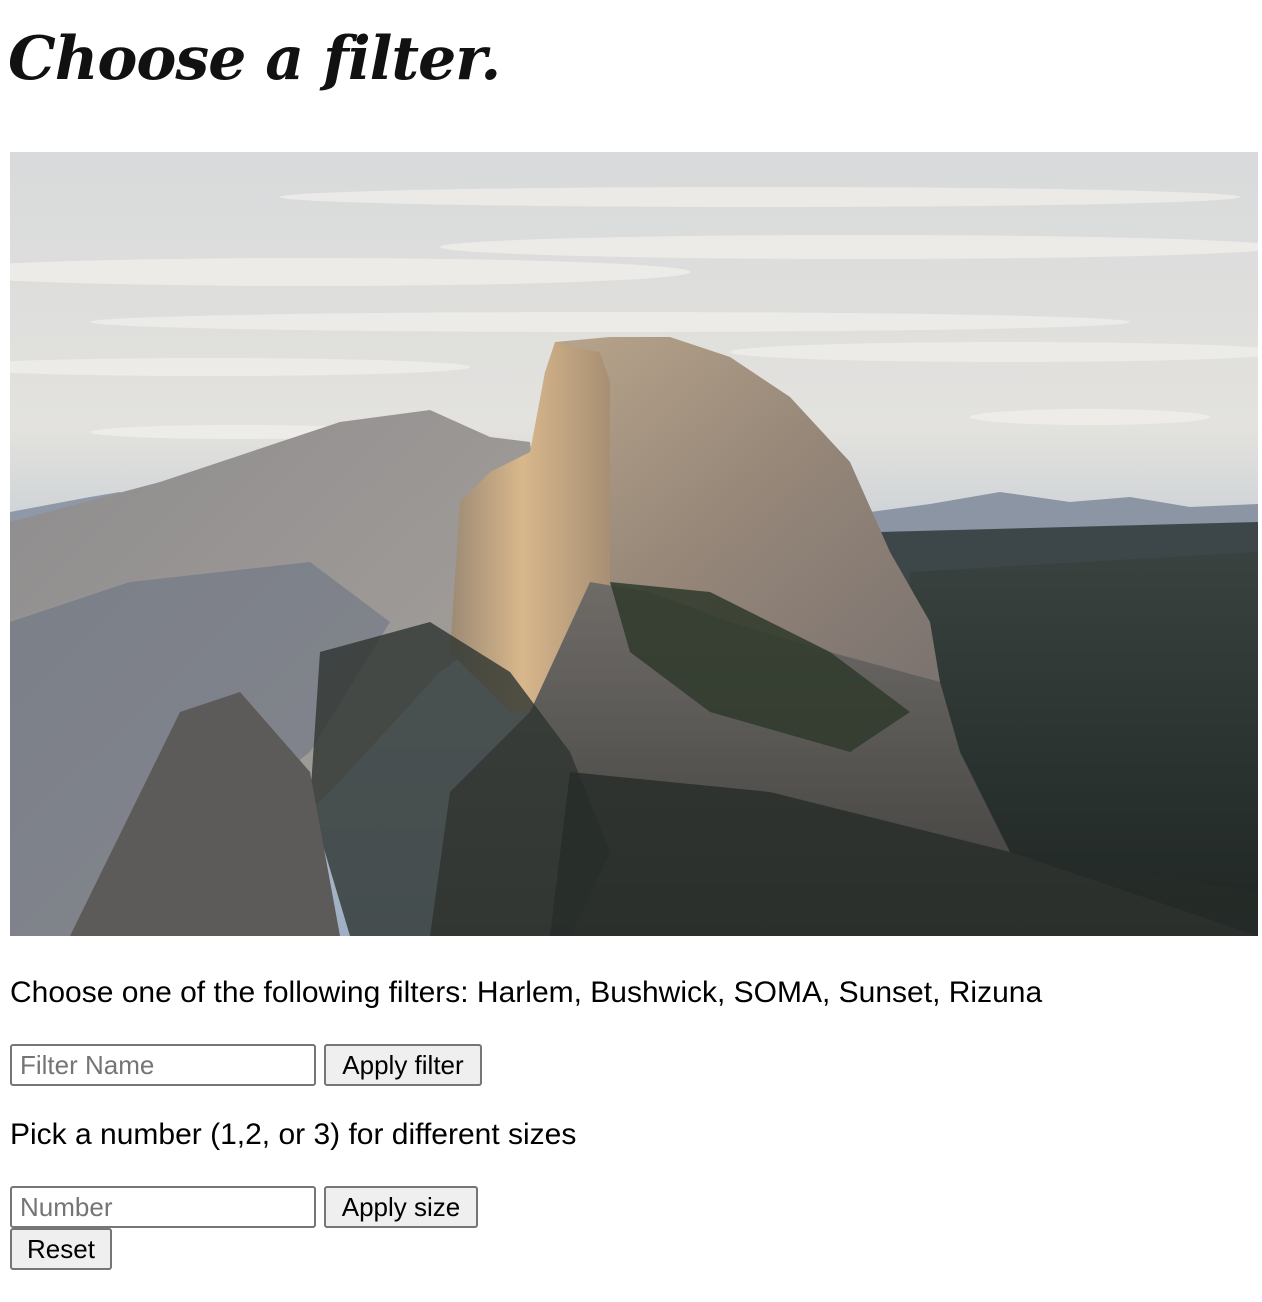 This screenshot has height=1302, width=1262. What do you see at coordinates (401, 1207) in the screenshot?
I see `apply-size-button: Apply size` at bounding box center [401, 1207].